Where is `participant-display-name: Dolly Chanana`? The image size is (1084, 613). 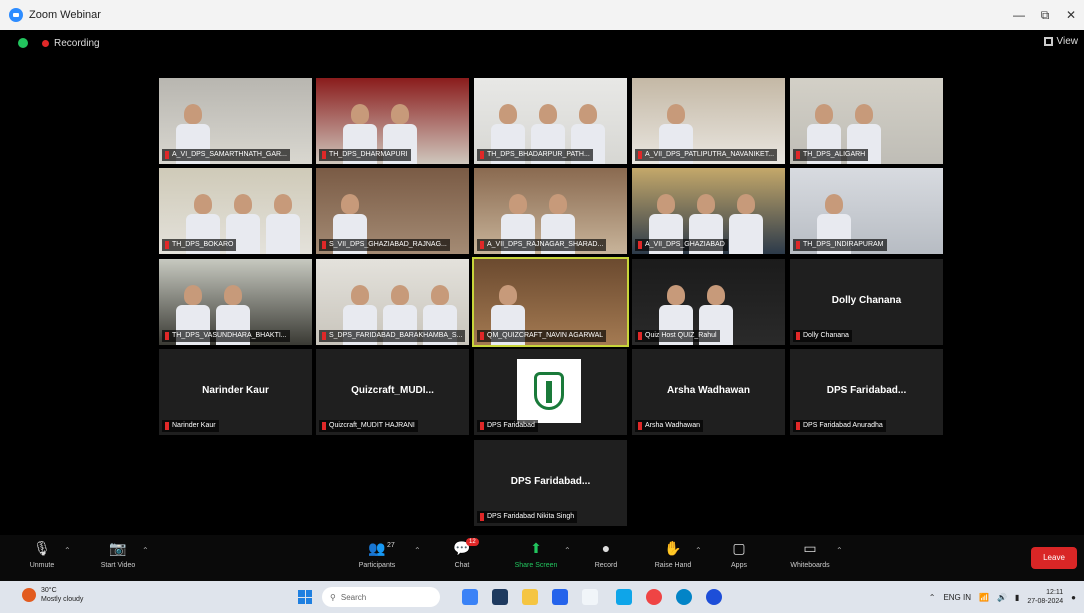
participant-display-name: Dolly Chanana is located at coordinates (866, 300).